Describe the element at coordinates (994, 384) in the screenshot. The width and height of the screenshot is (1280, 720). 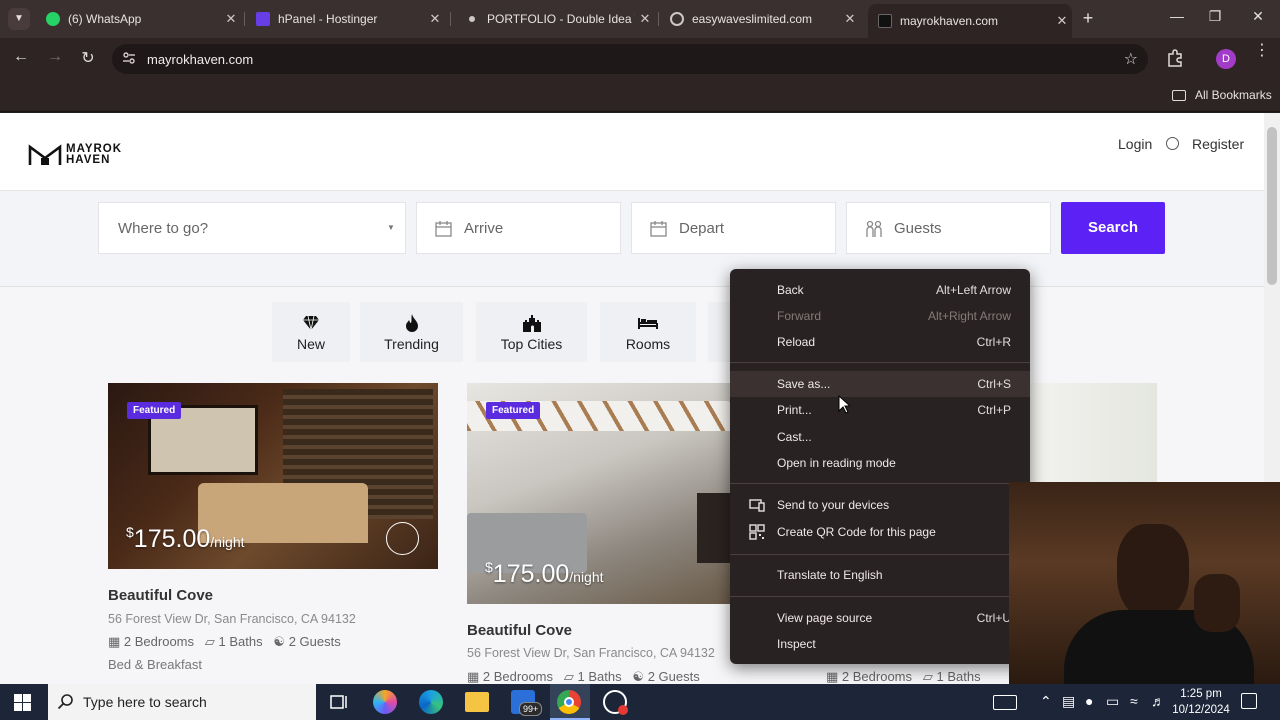
I see `menu-item-shortcut: Ctrl+S` at that location.